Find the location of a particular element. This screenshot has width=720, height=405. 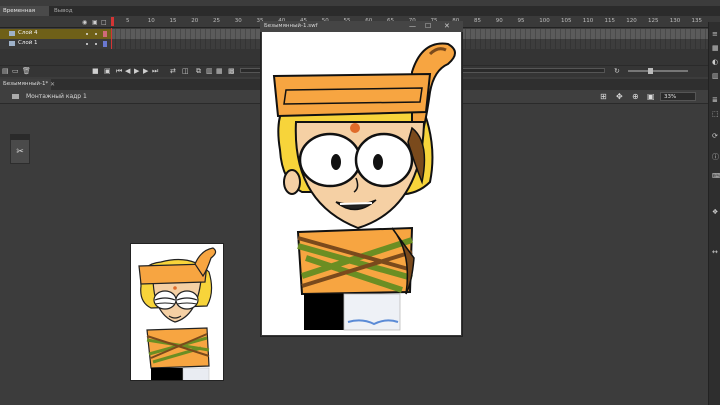

stage-canvas is located at coordinates (177, 312).